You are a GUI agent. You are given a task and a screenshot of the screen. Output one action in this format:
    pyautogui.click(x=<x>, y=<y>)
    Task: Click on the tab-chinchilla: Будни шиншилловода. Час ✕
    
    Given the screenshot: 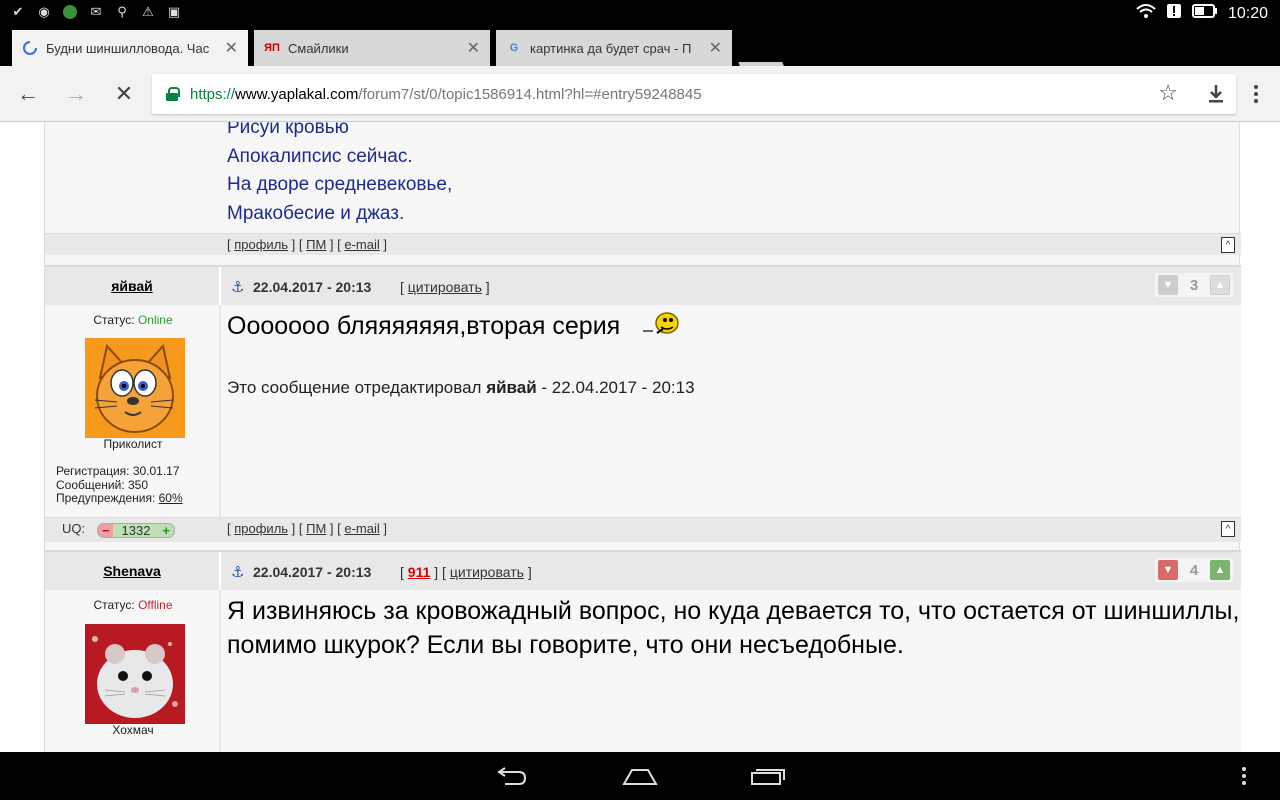 What is the action you would take?
    pyautogui.click(x=130, y=48)
    